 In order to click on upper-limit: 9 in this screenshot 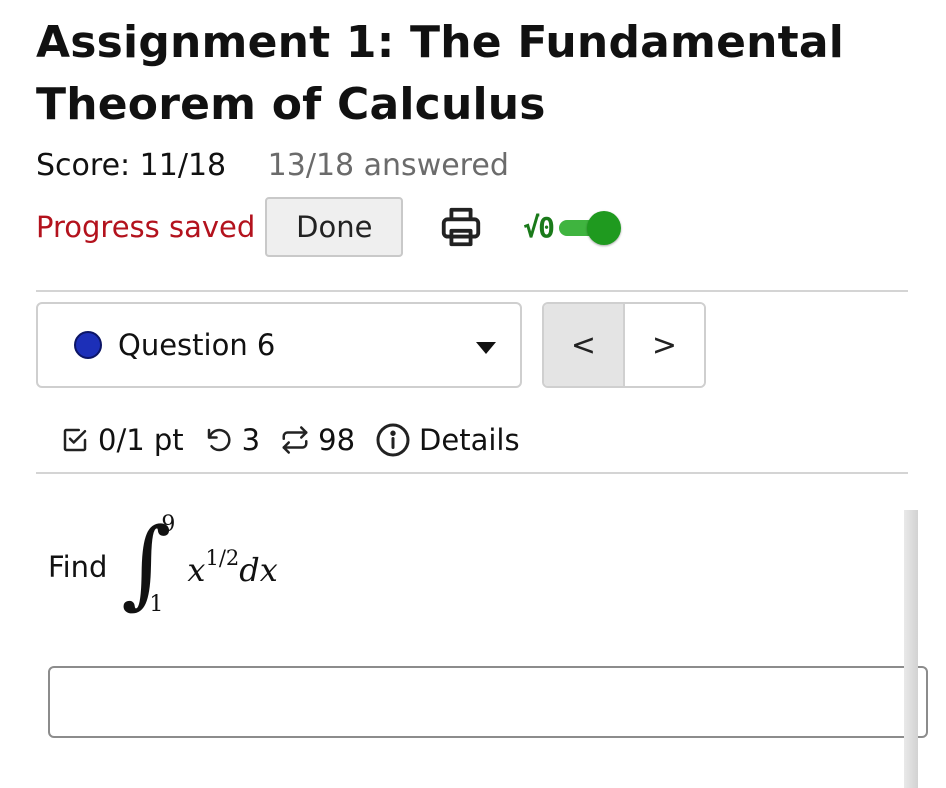, I will do `click(168, 524)`.